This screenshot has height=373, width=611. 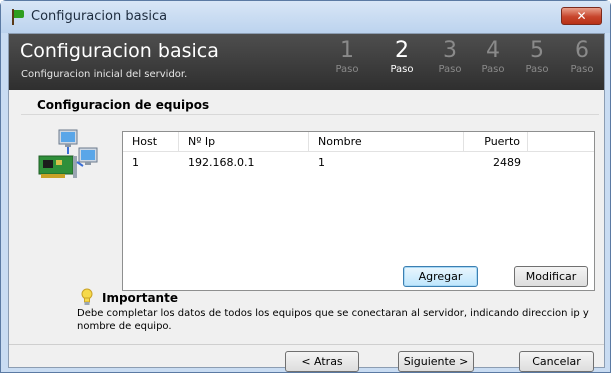 I want to click on title-bar: Configuracion basica ✕, so click(x=305, y=17).